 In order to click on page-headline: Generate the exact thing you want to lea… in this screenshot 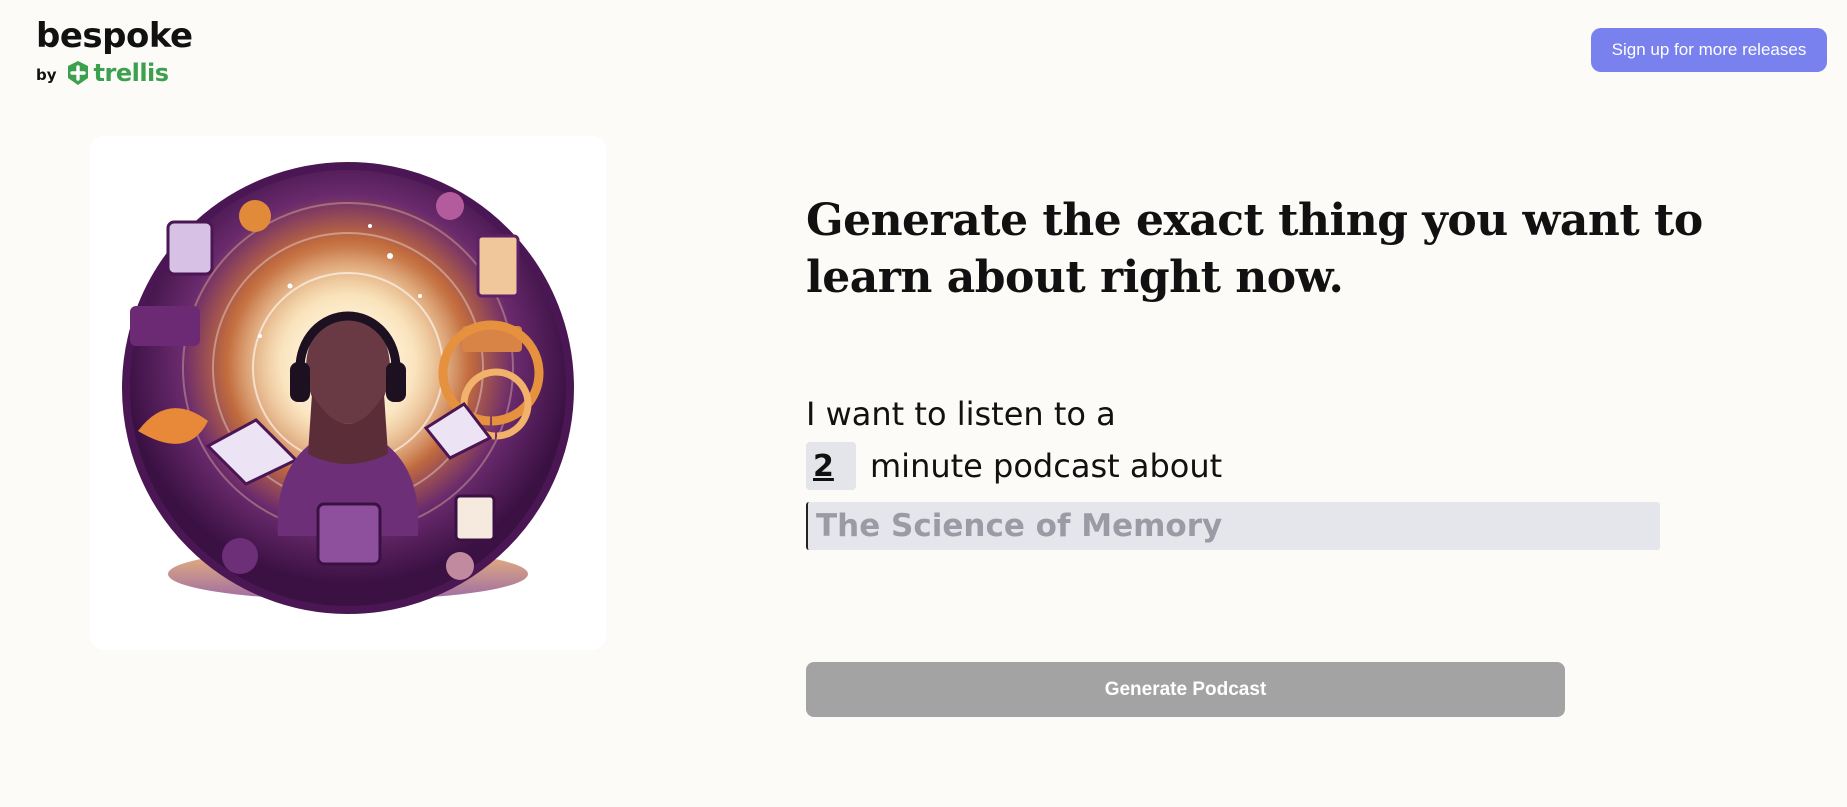, I will do `click(1254, 249)`.